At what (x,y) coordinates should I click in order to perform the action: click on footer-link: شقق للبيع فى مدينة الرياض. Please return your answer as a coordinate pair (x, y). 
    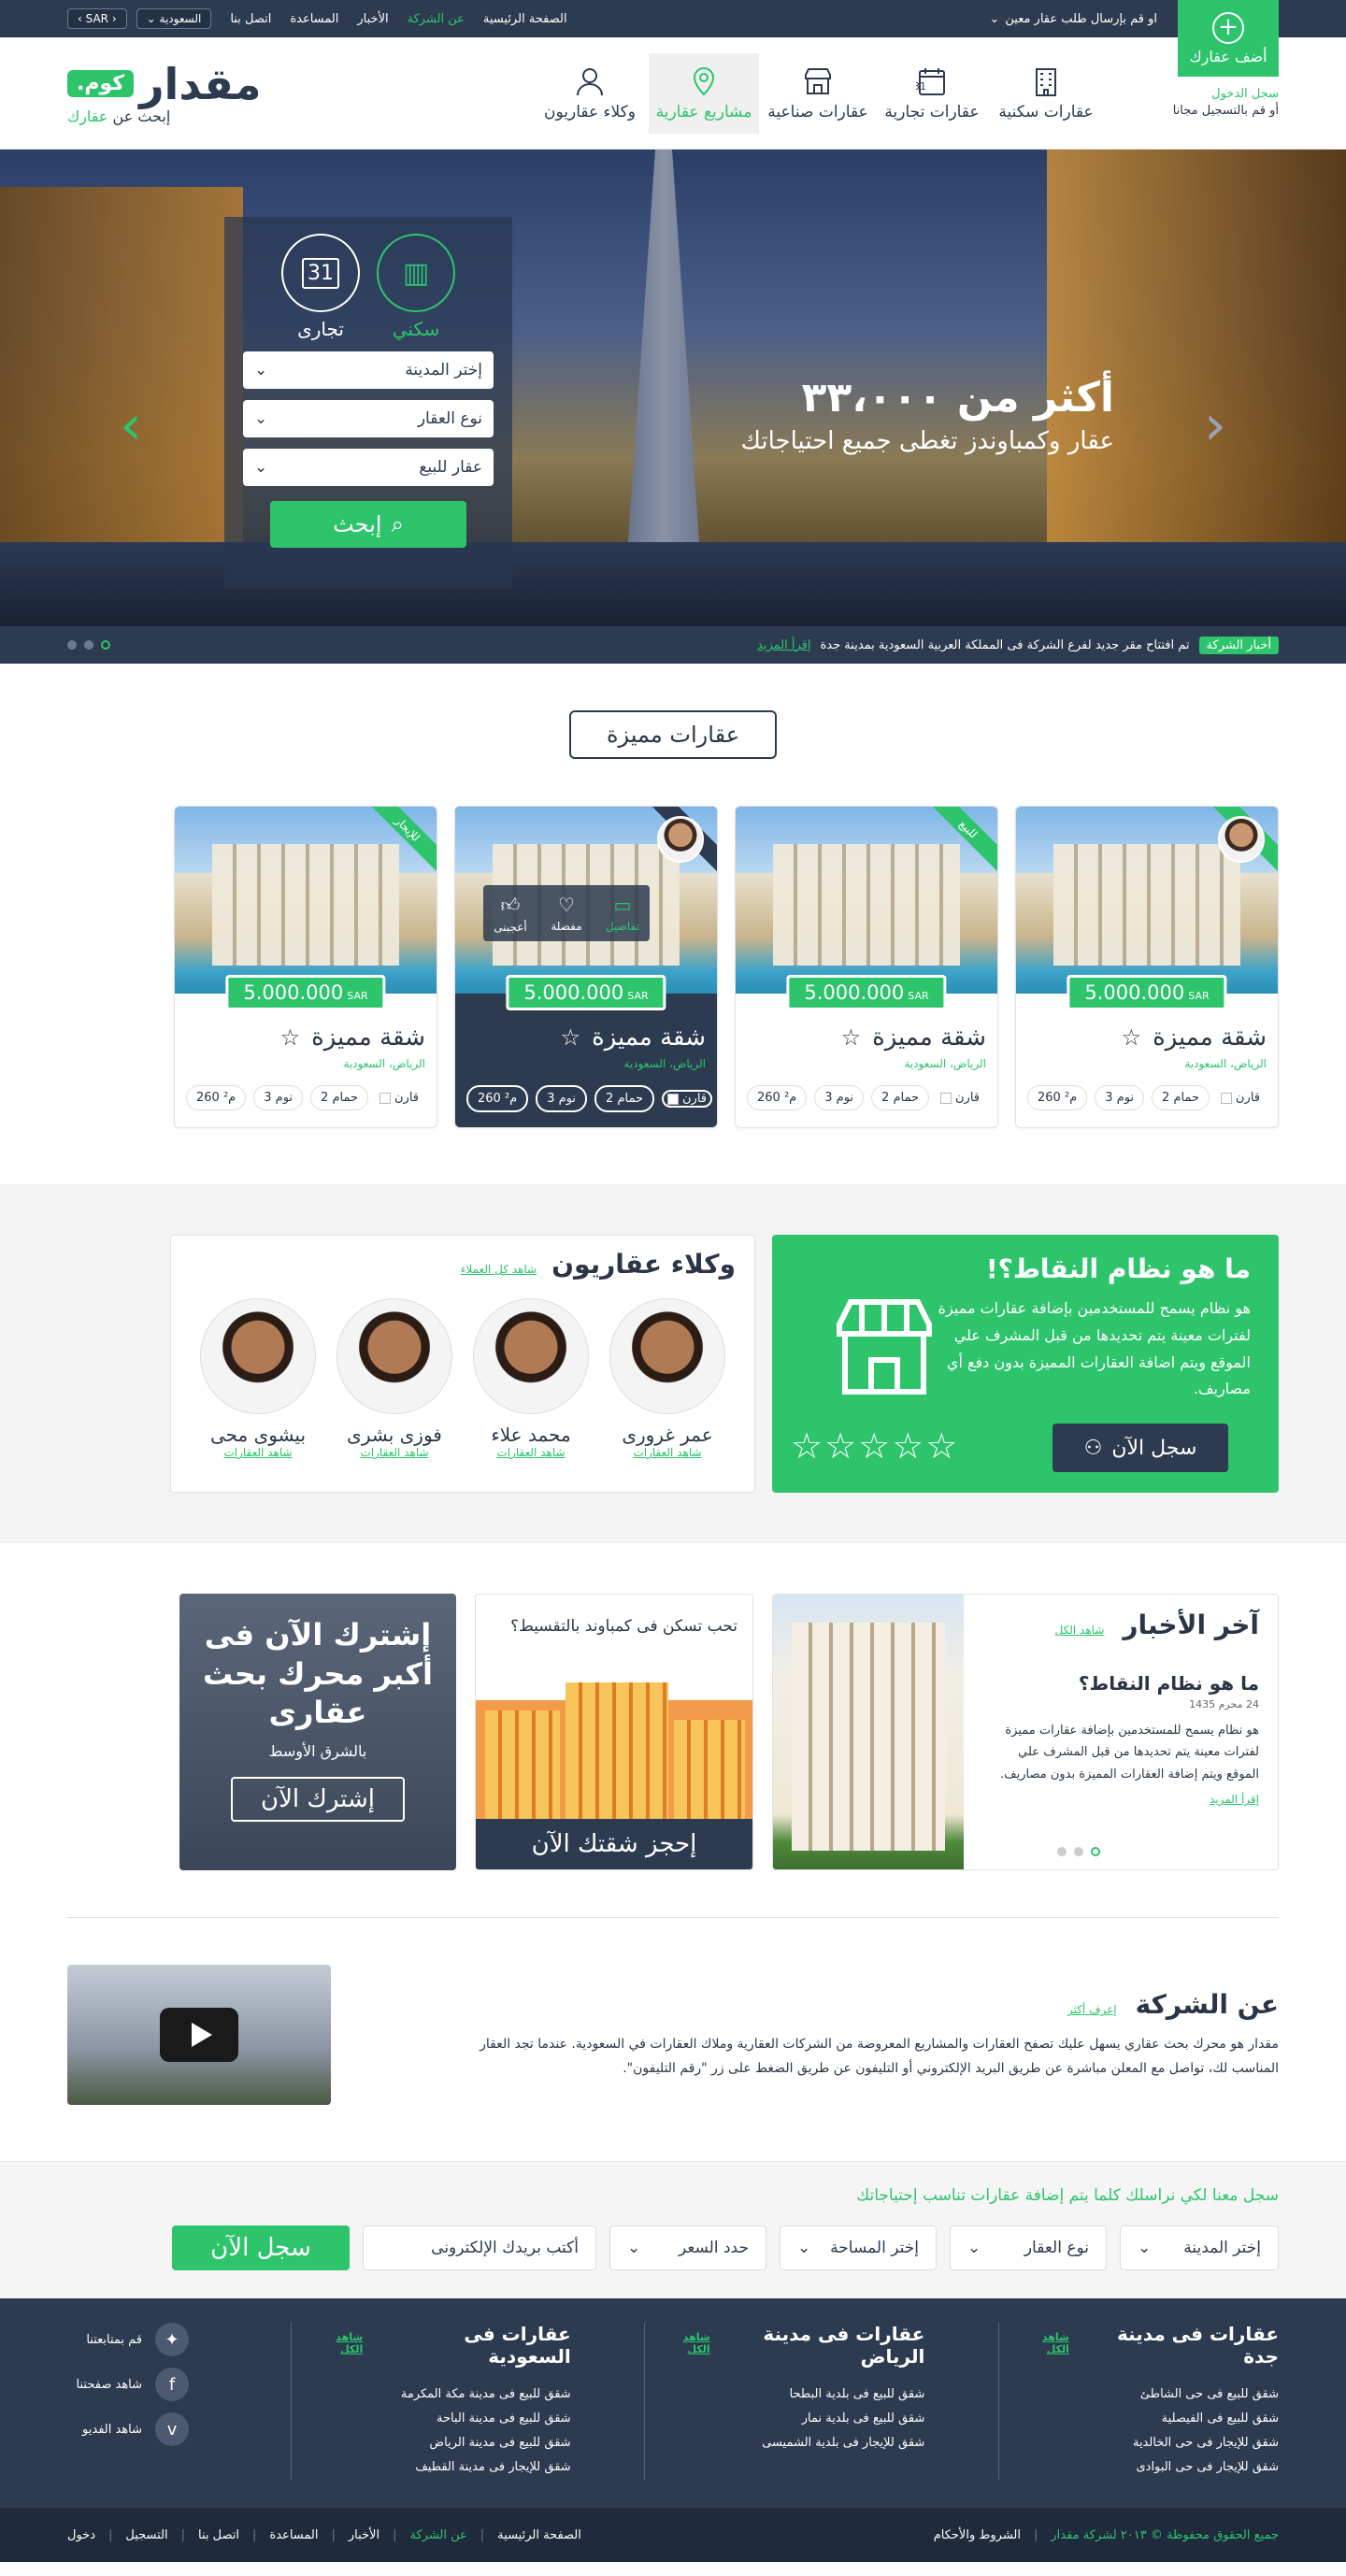
    Looking at the image, I should click on (440, 2443).